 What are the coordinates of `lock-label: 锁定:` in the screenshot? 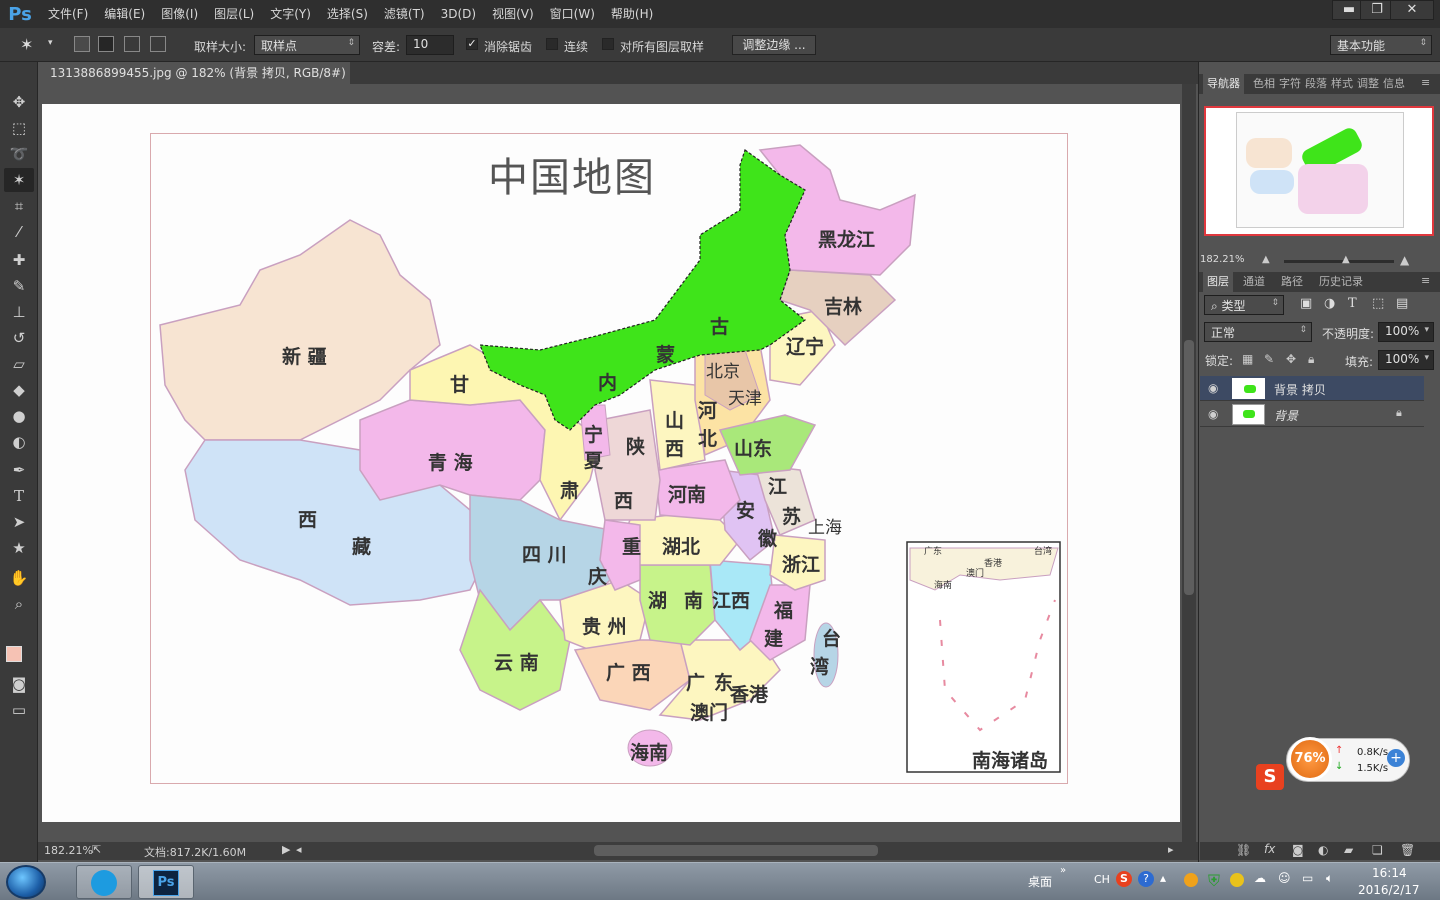 It's located at (1219, 361).